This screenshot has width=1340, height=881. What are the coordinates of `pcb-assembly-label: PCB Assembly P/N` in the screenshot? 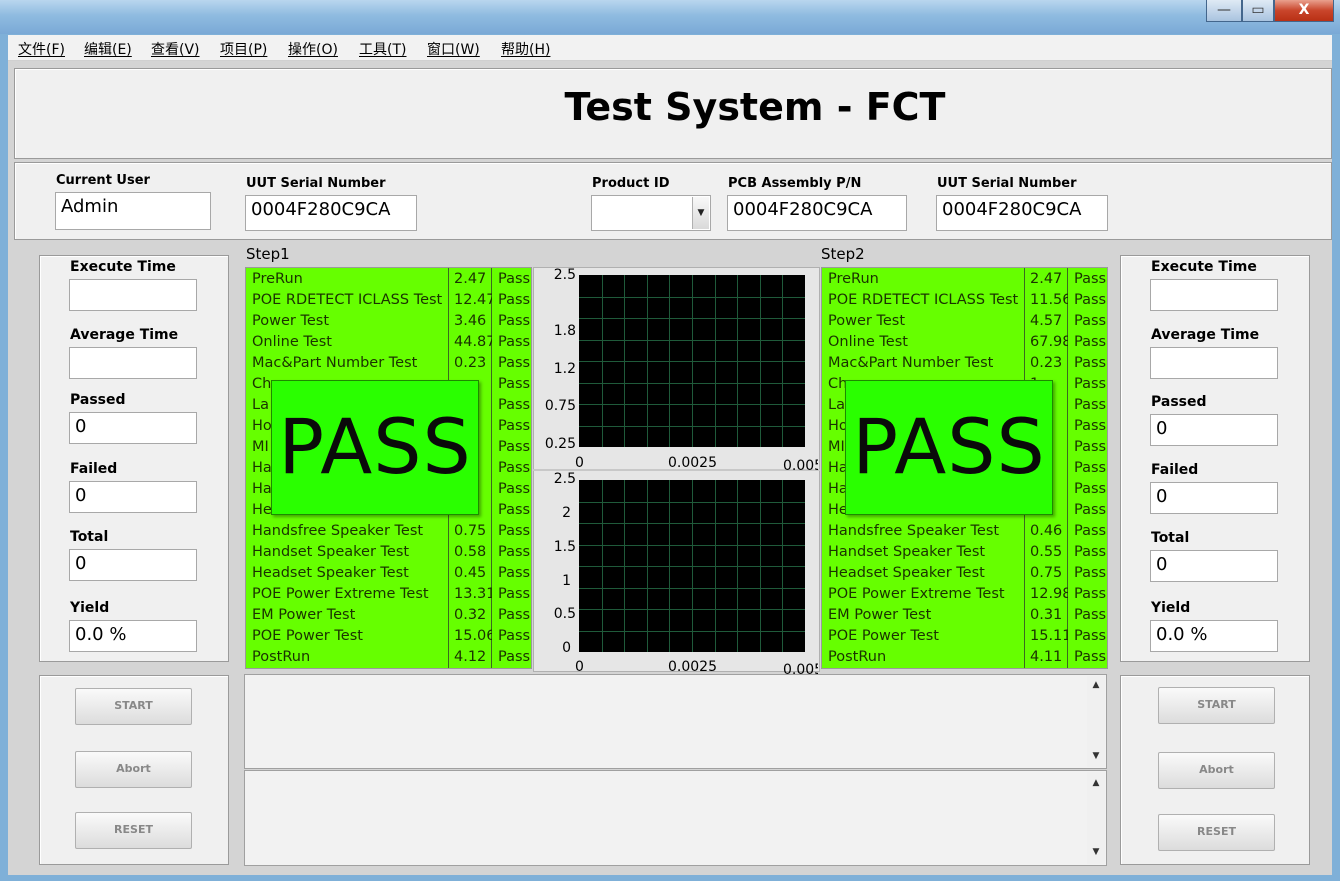 It's located at (795, 183).